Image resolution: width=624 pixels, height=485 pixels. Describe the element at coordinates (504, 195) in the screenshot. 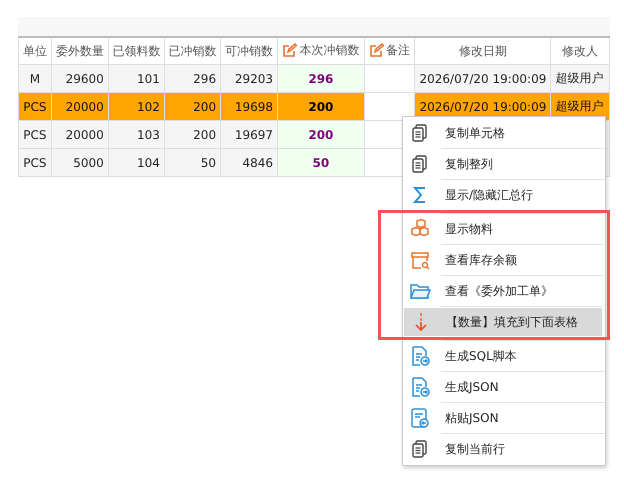

I see `menu-item: 显示/隐藏汇总行` at that location.